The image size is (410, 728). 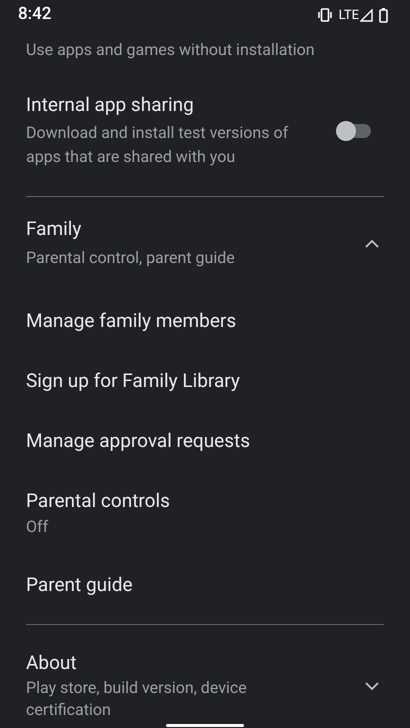 I want to click on settings-item: Manage family members, so click(x=205, y=321).